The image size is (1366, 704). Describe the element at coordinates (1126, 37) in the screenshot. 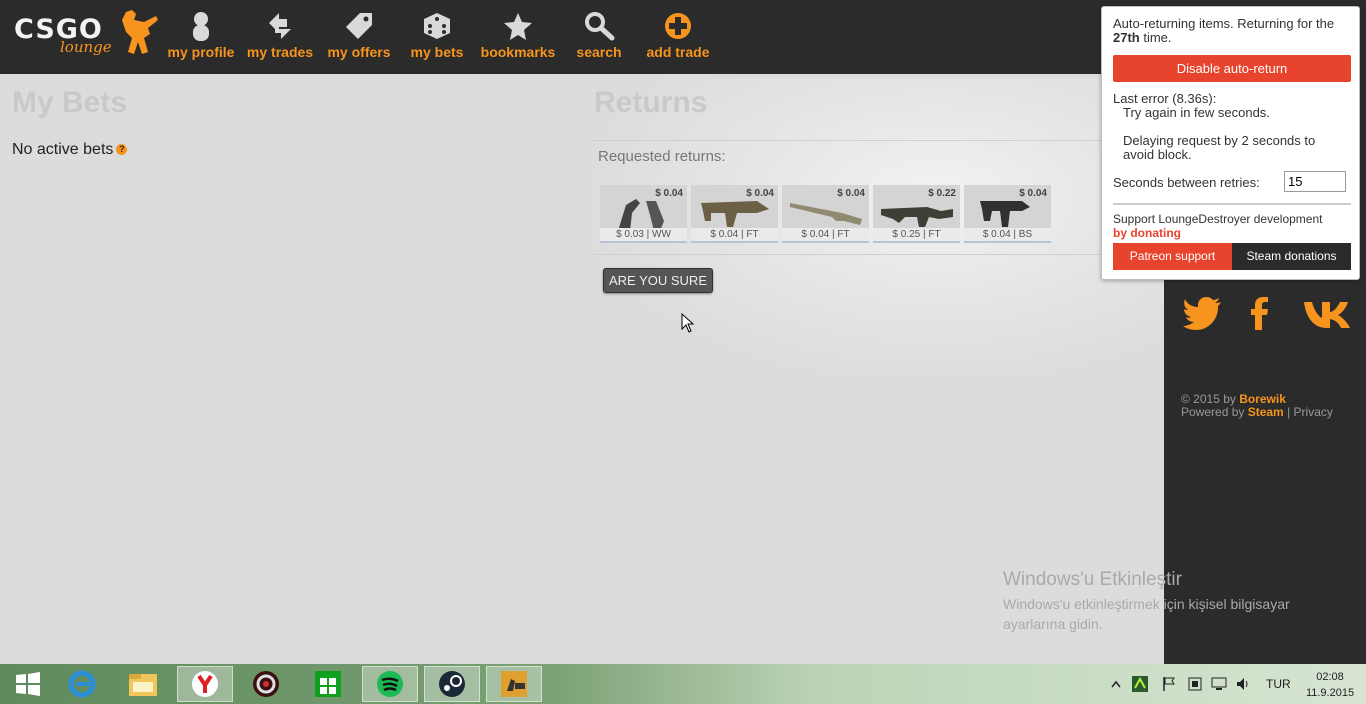

I see `status-count: 27th` at that location.